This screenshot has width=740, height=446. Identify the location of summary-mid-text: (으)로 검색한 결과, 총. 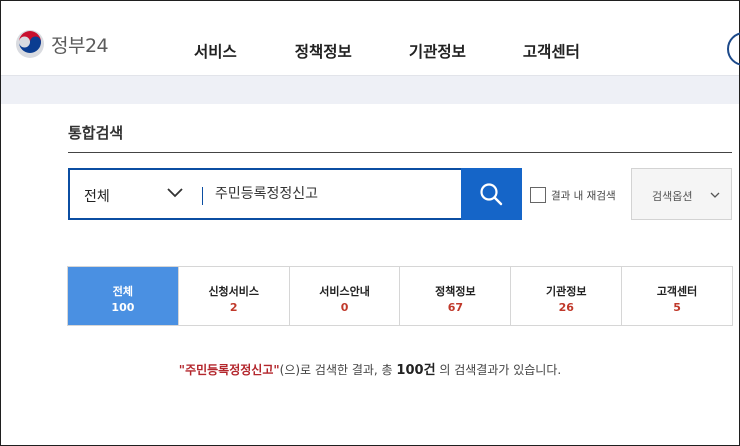
(338, 370).